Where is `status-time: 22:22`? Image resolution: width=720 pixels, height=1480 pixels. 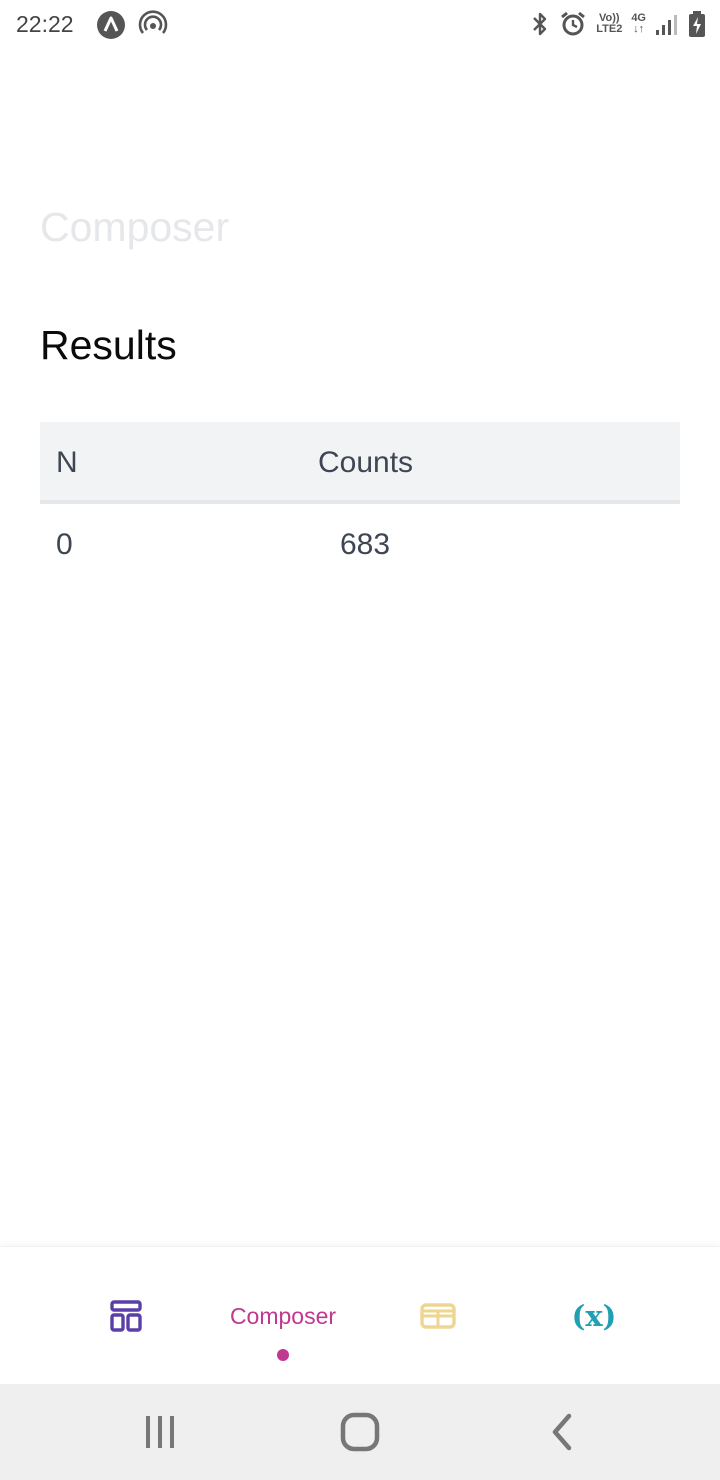 status-time: 22:22 is located at coordinates (45, 24).